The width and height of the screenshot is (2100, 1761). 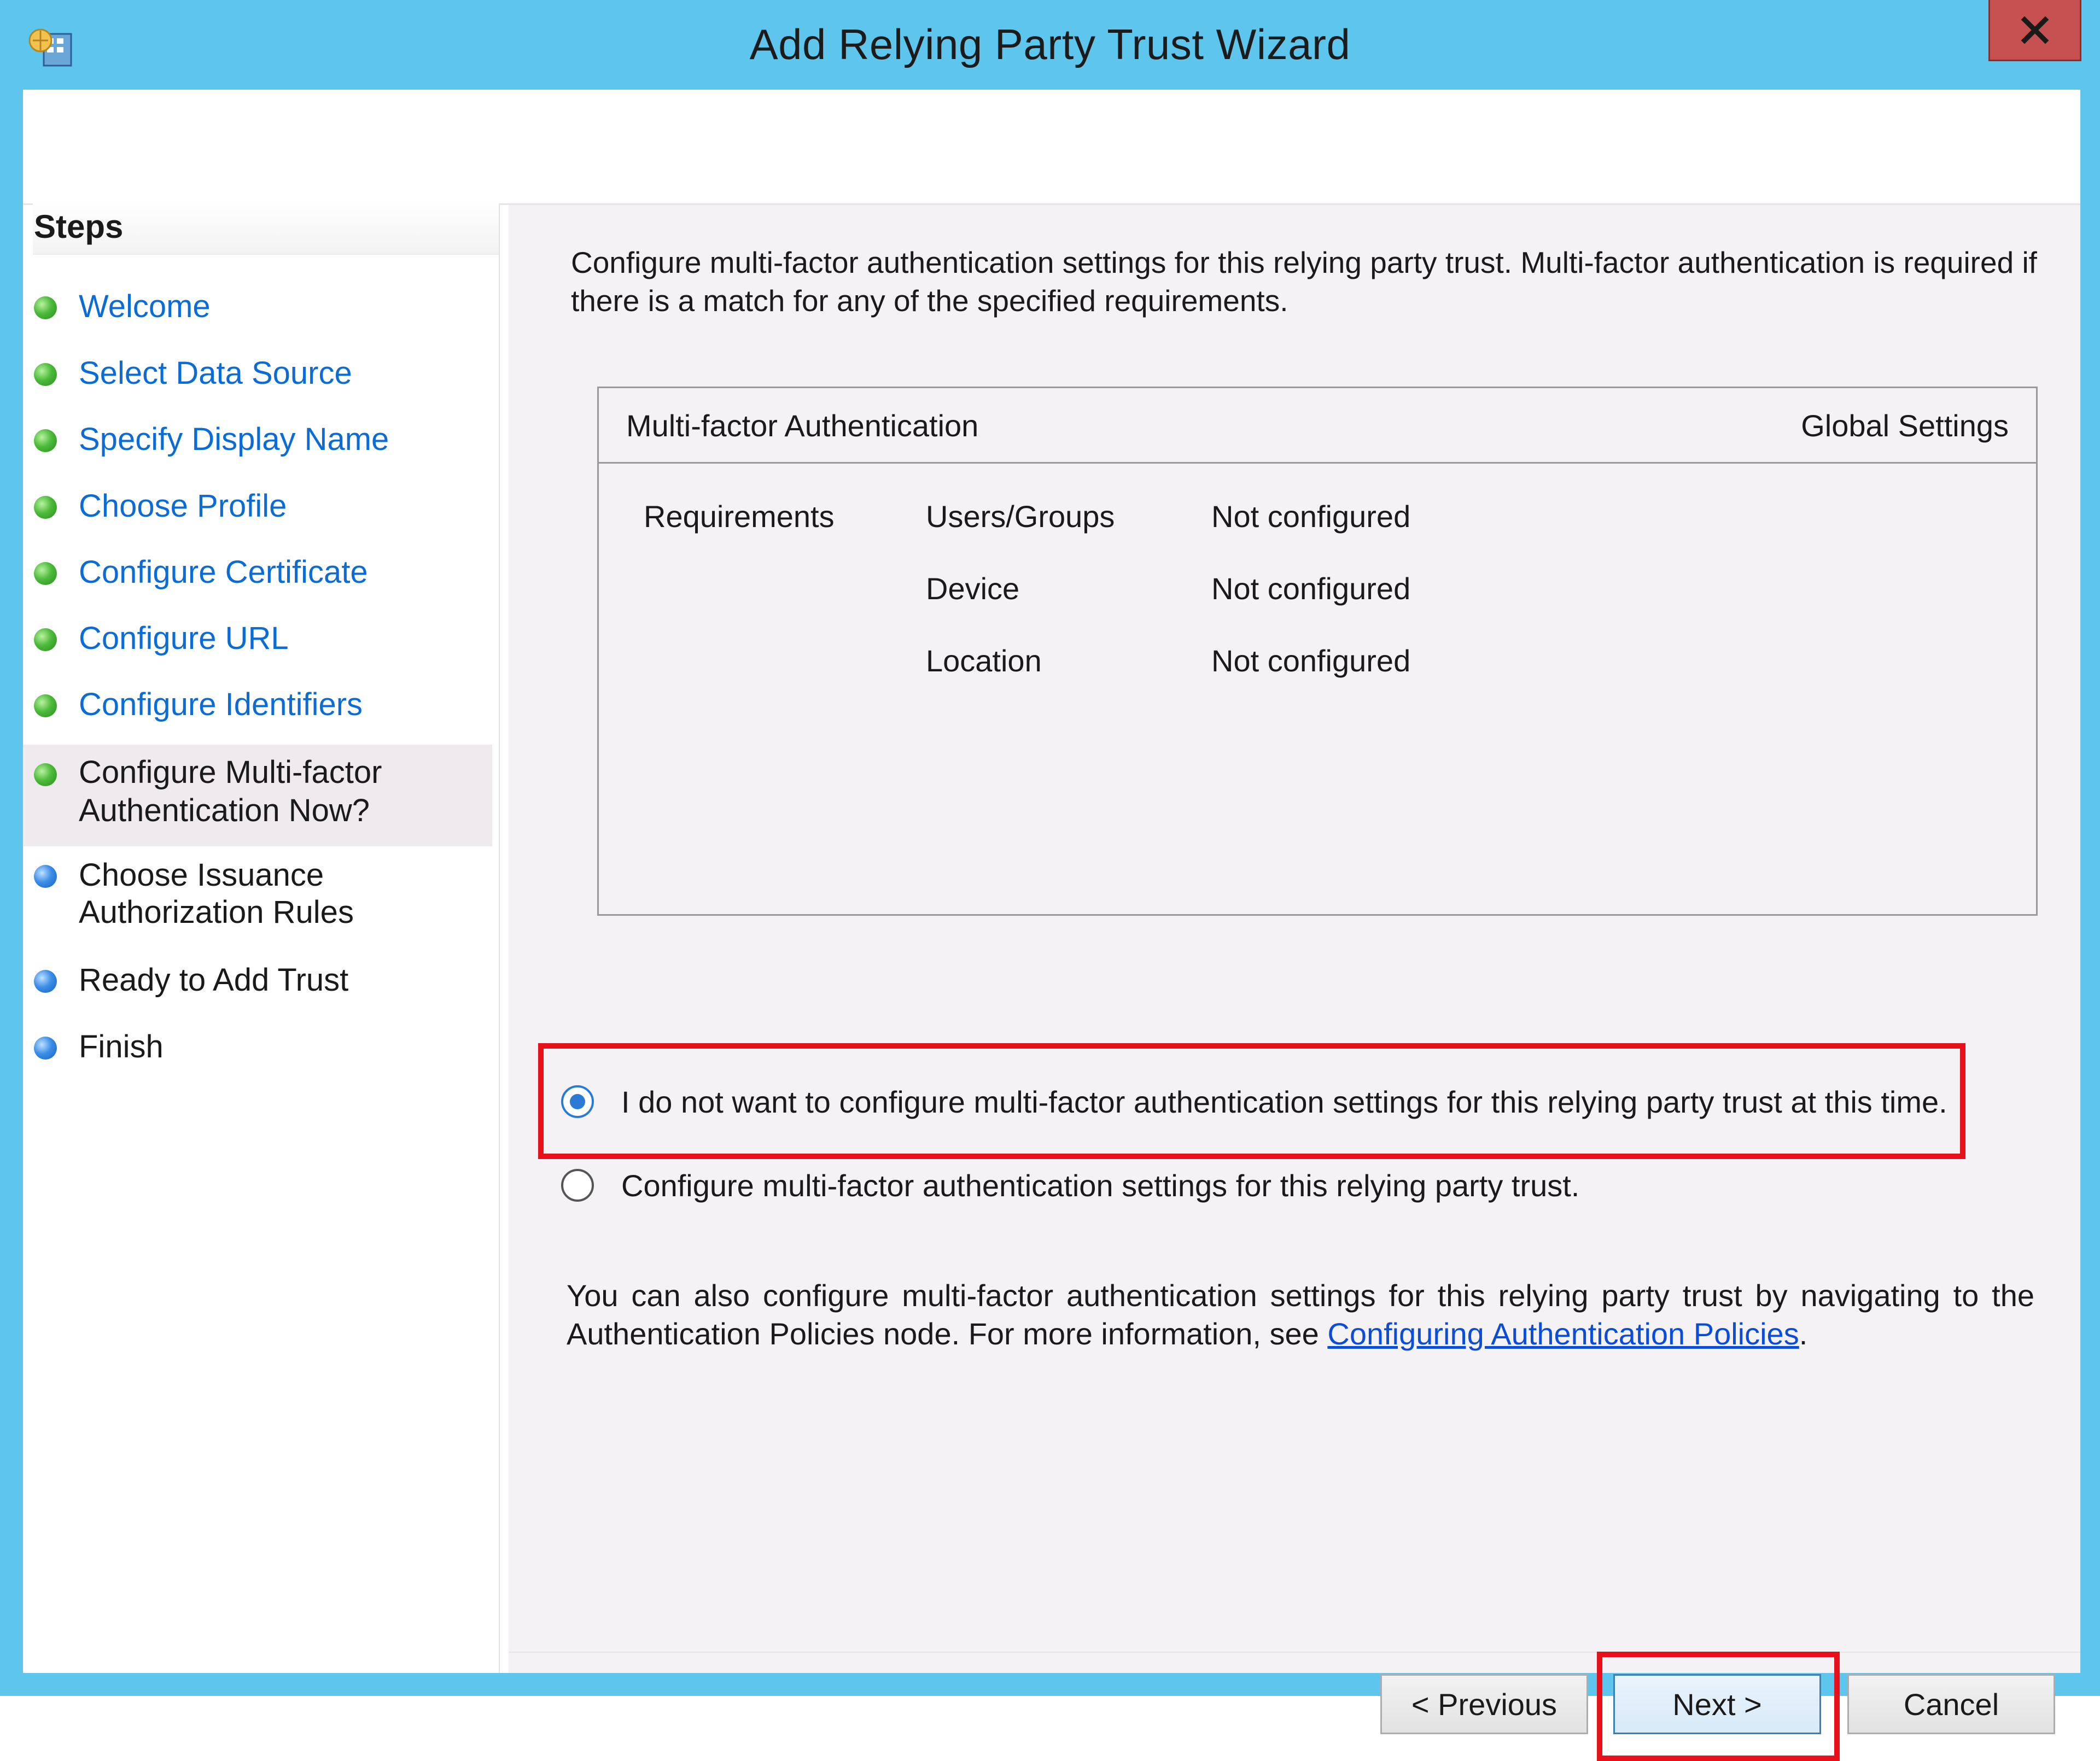 I want to click on step-configure-url: Configure URL, so click(x=257, y=639).